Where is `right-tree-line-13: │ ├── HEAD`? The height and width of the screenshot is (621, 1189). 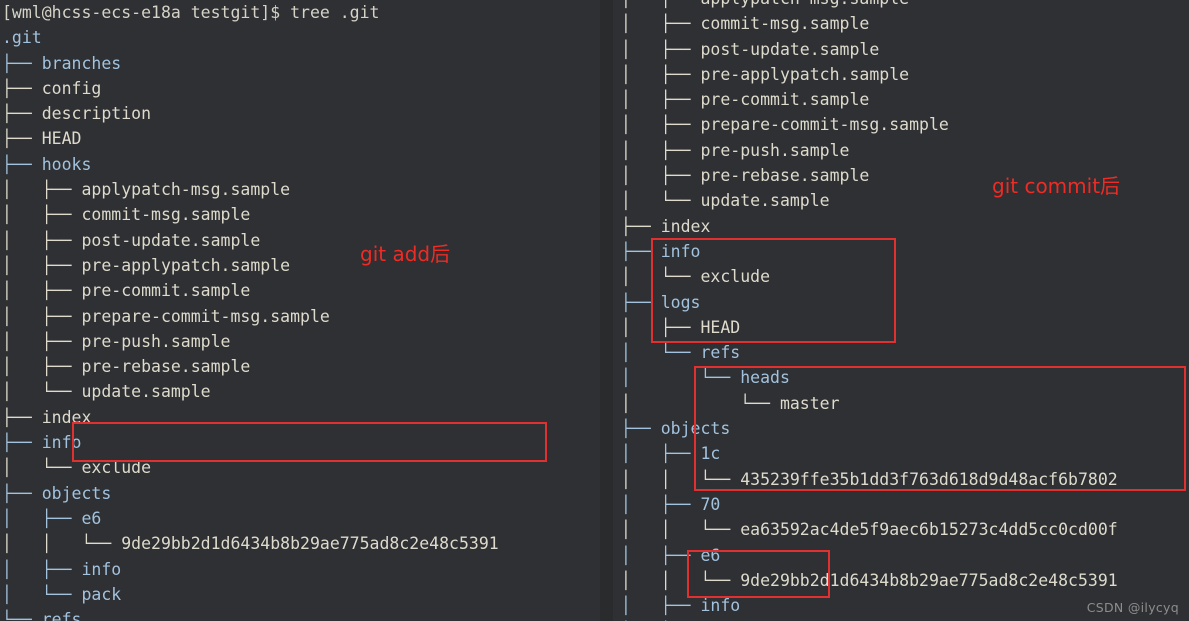 right-tree-line-13: │ ├── HEAD is located at coordinates (681, 327).